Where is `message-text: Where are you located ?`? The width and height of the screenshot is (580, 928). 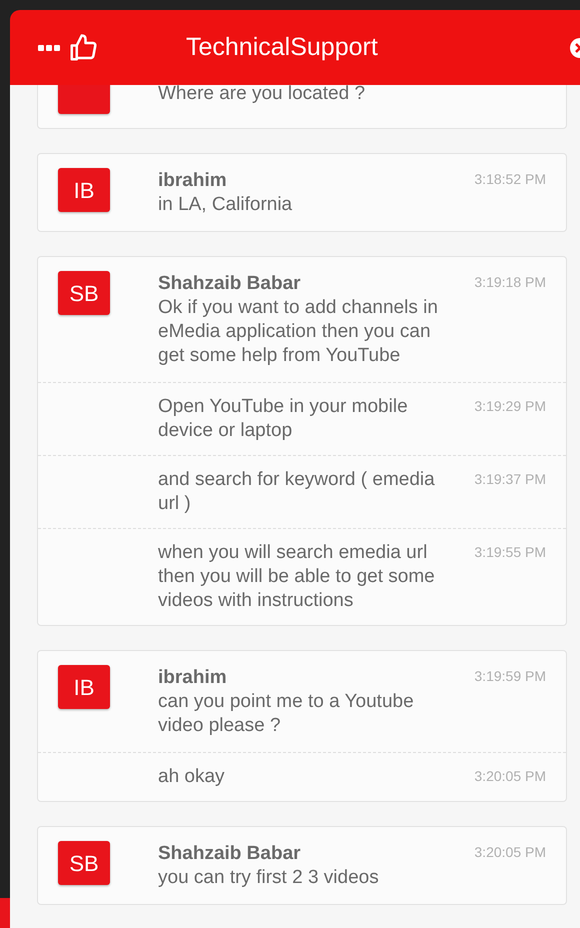
message-text: Where are you located ? is located at coordinates (262, 95).